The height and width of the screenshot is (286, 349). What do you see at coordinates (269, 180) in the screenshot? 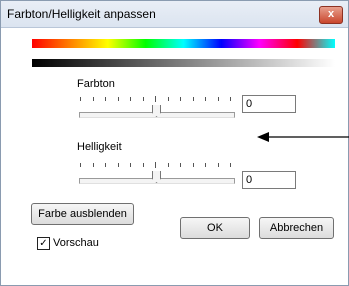
I see `brightness-value-field` at bounding box center [269, 180].